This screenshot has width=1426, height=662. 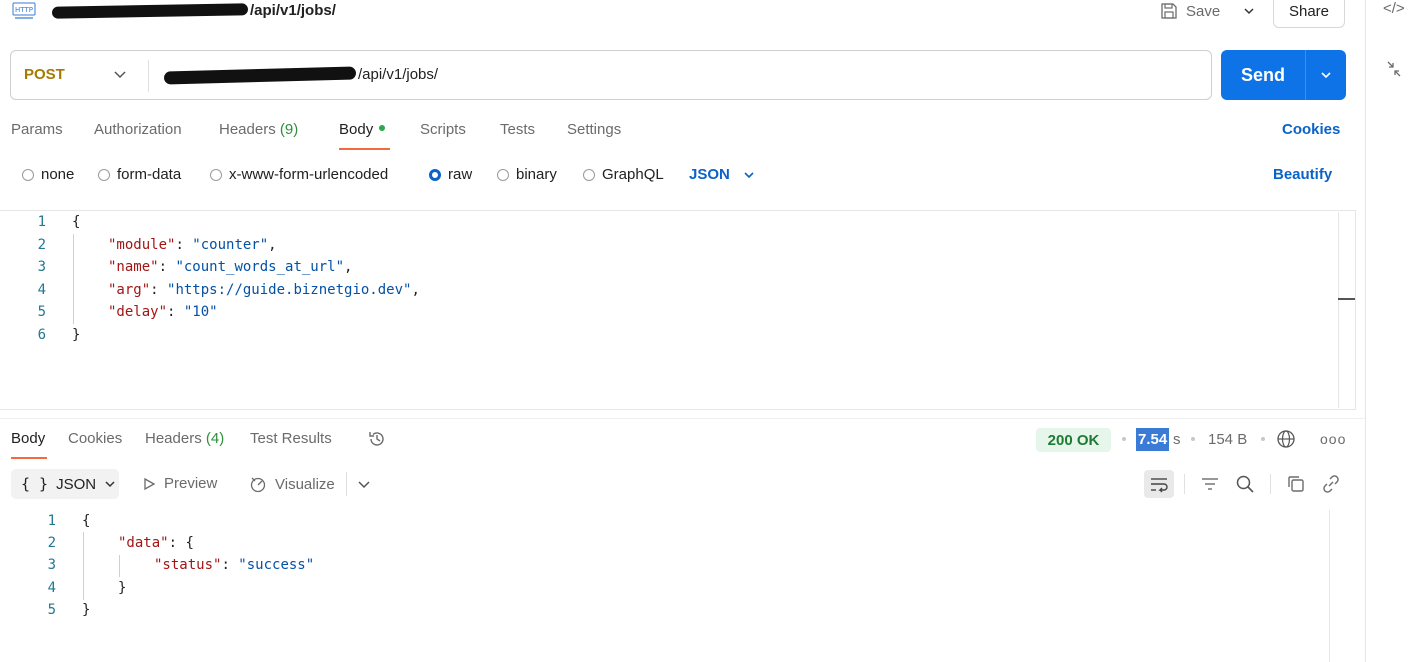 I want to click on radio-raw: raw, so click(x=450, y=174).